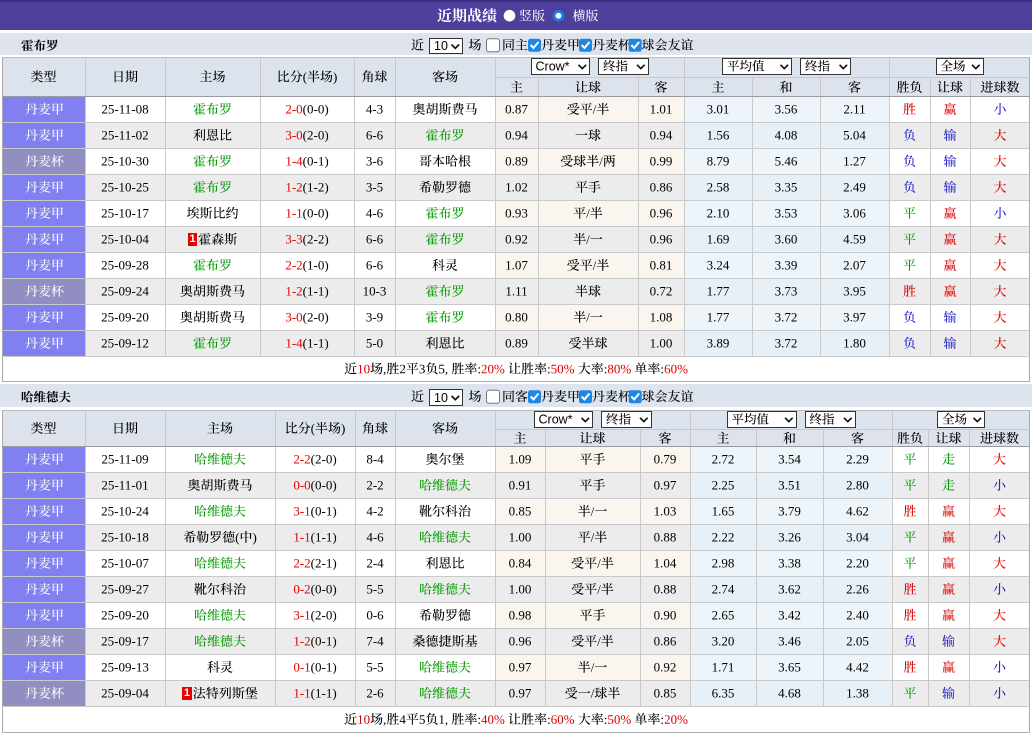 This screenshot has height=735, width=1032. I want to click on svg-text: 0.80, so click(516, 316).